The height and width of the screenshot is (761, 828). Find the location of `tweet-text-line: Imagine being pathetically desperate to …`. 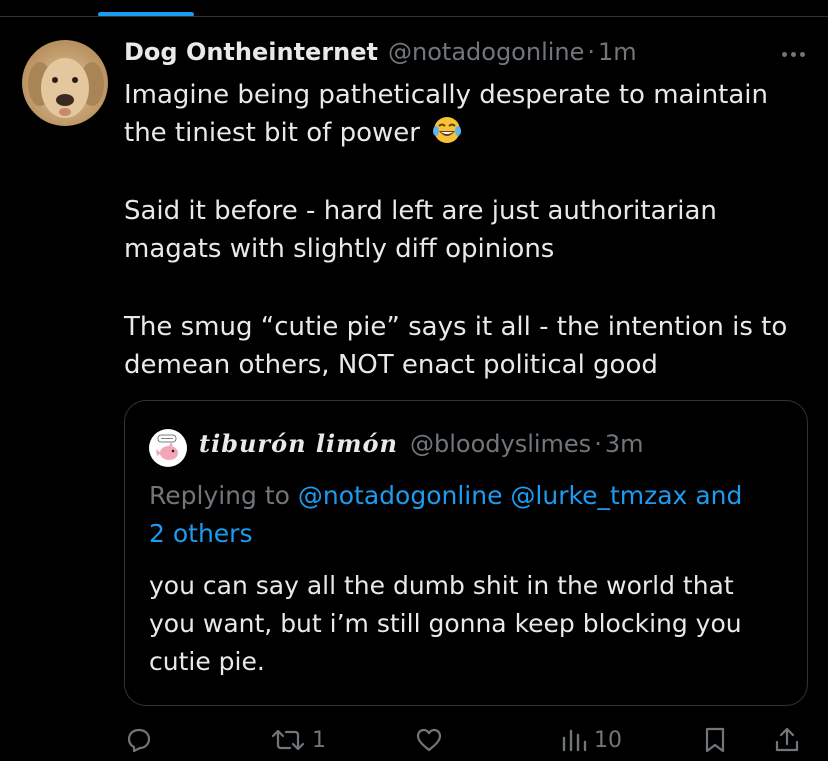

tweet-text-line: Imagine being pathetically desperate to … is located at coordinates (446, 95).